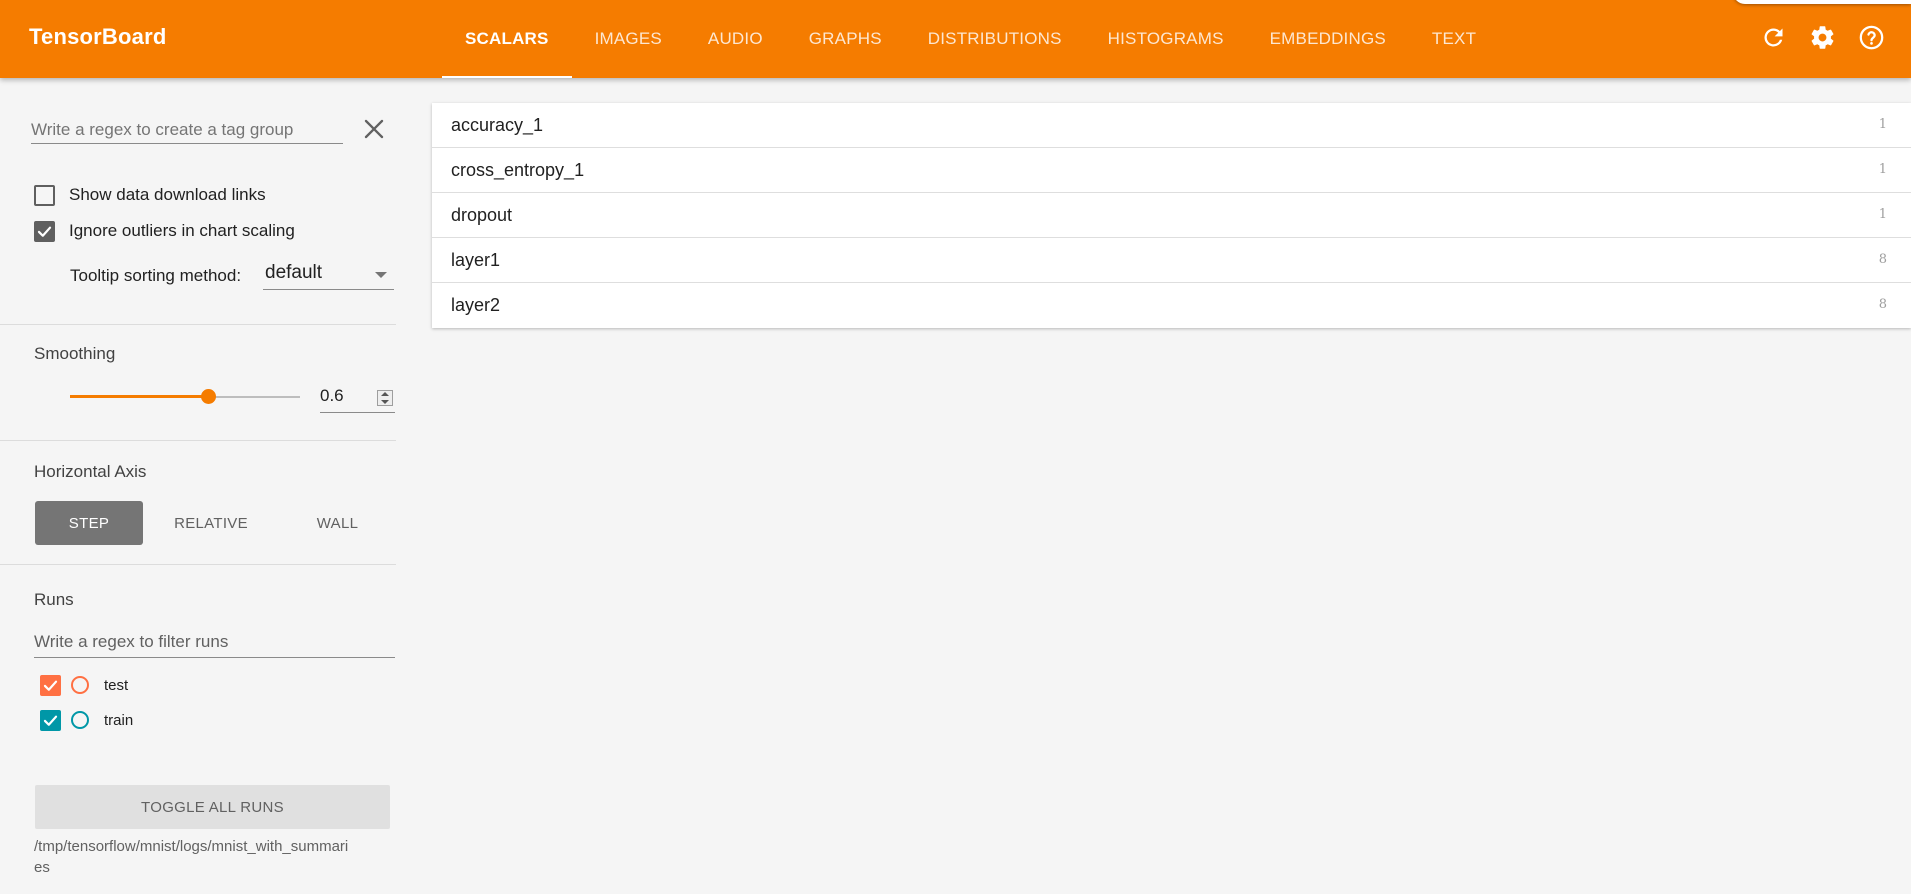  I want to click on tab-label: EMBEDDINGS, so click(1327, 38).